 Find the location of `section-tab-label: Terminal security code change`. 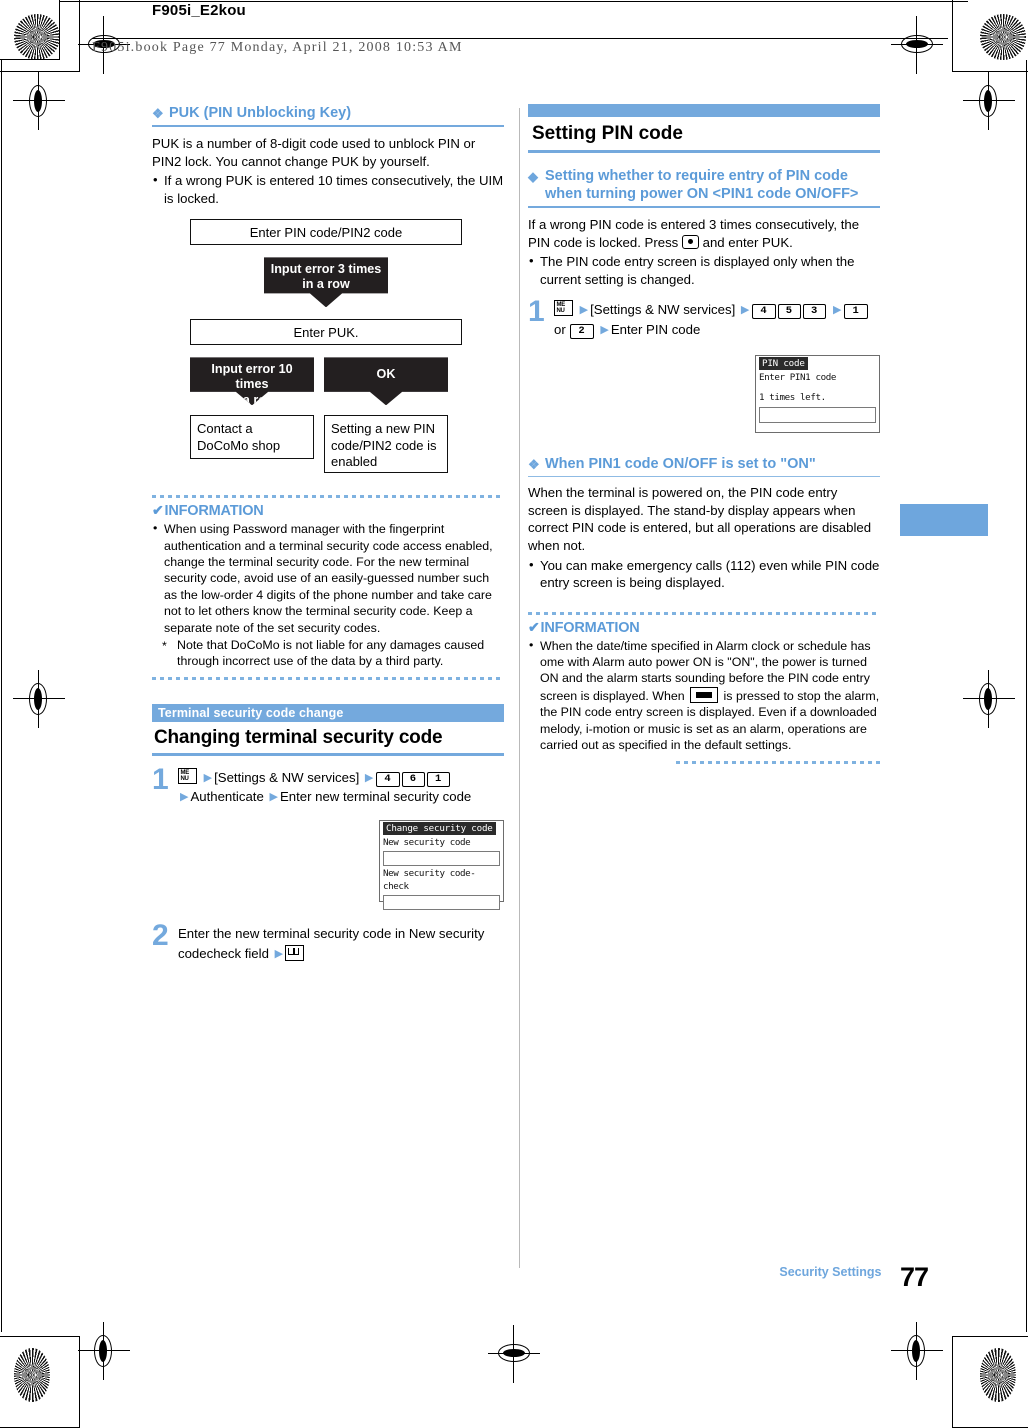

section-tab-label: Terminal security code change is located at coordinates (328, 713).